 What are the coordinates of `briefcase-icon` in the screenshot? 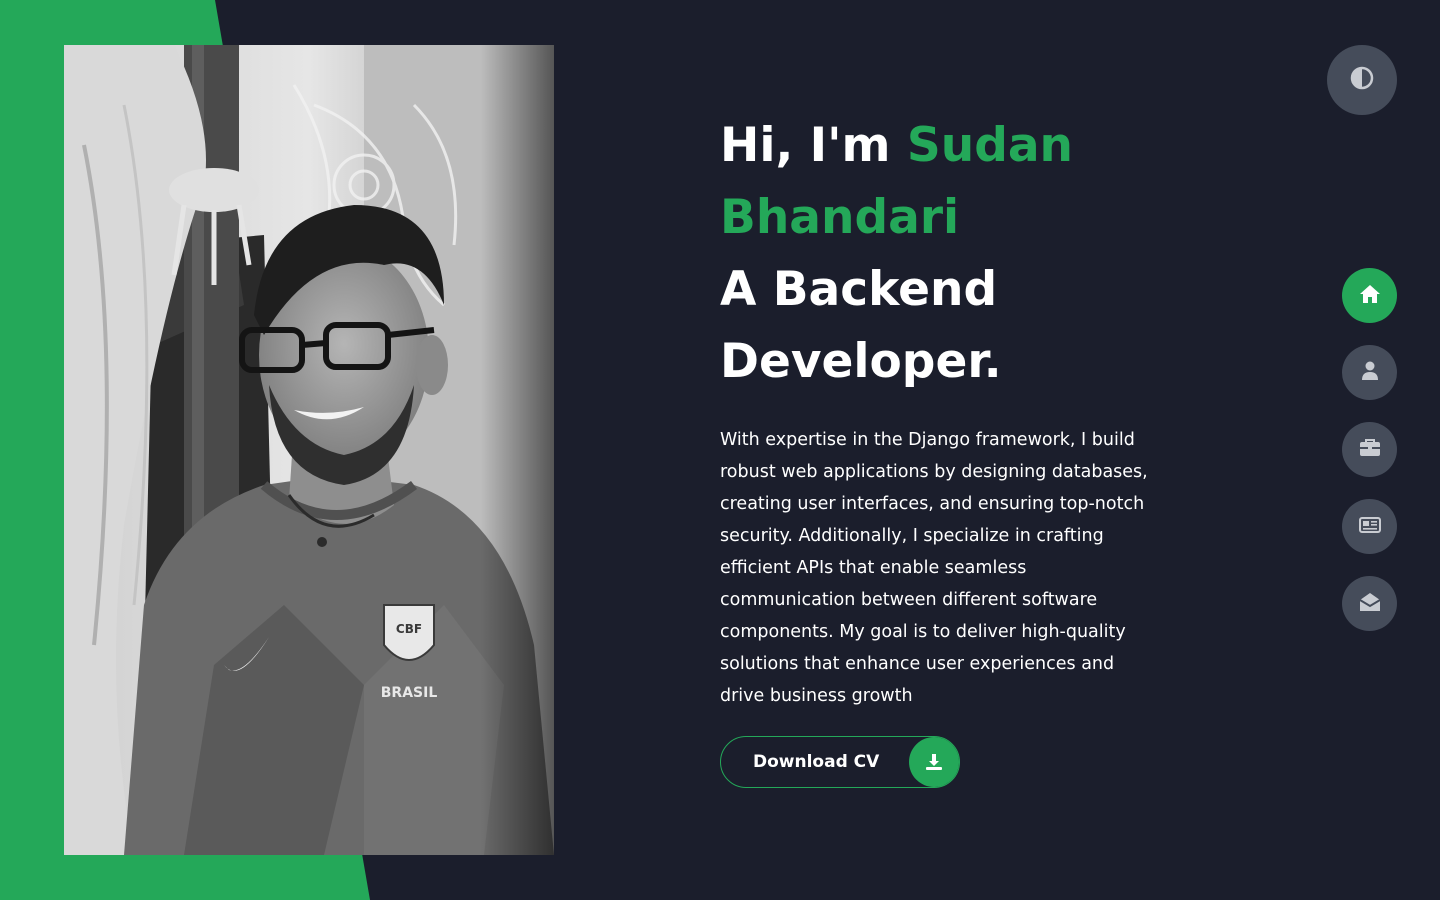 It's located at (1370, 449).